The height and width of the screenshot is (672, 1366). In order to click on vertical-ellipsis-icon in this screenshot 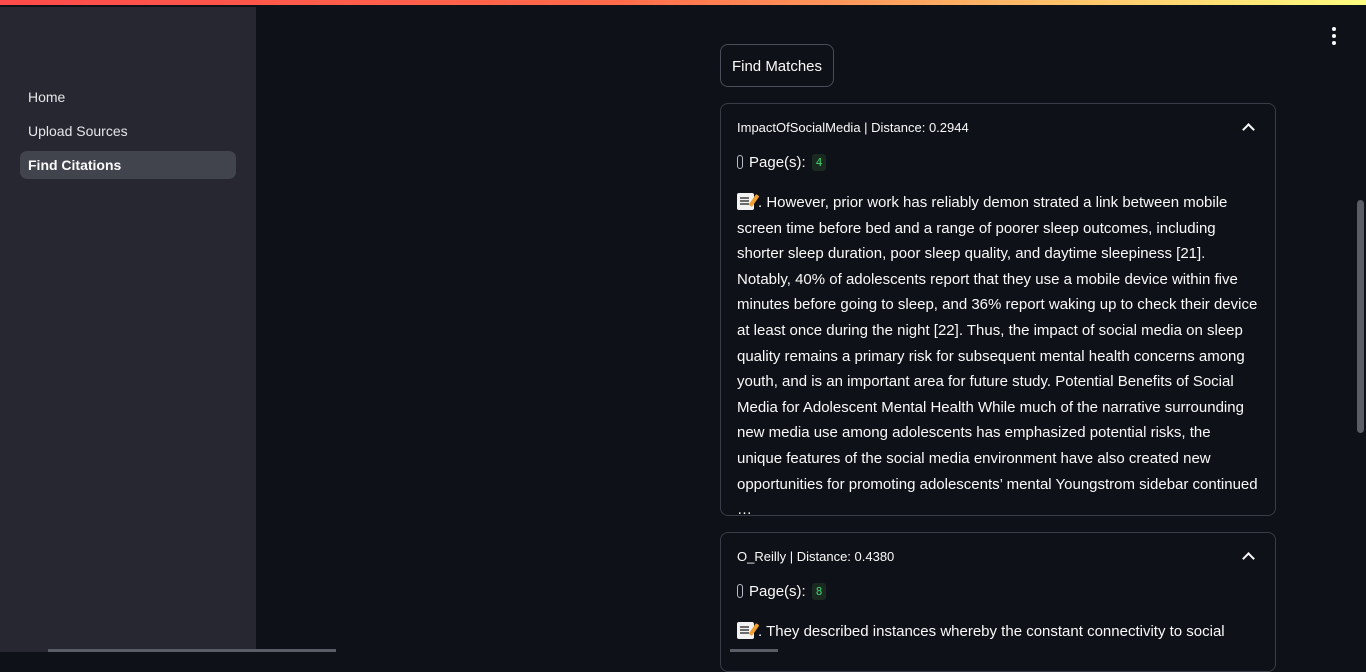, I will do `click(1334, 29)`.